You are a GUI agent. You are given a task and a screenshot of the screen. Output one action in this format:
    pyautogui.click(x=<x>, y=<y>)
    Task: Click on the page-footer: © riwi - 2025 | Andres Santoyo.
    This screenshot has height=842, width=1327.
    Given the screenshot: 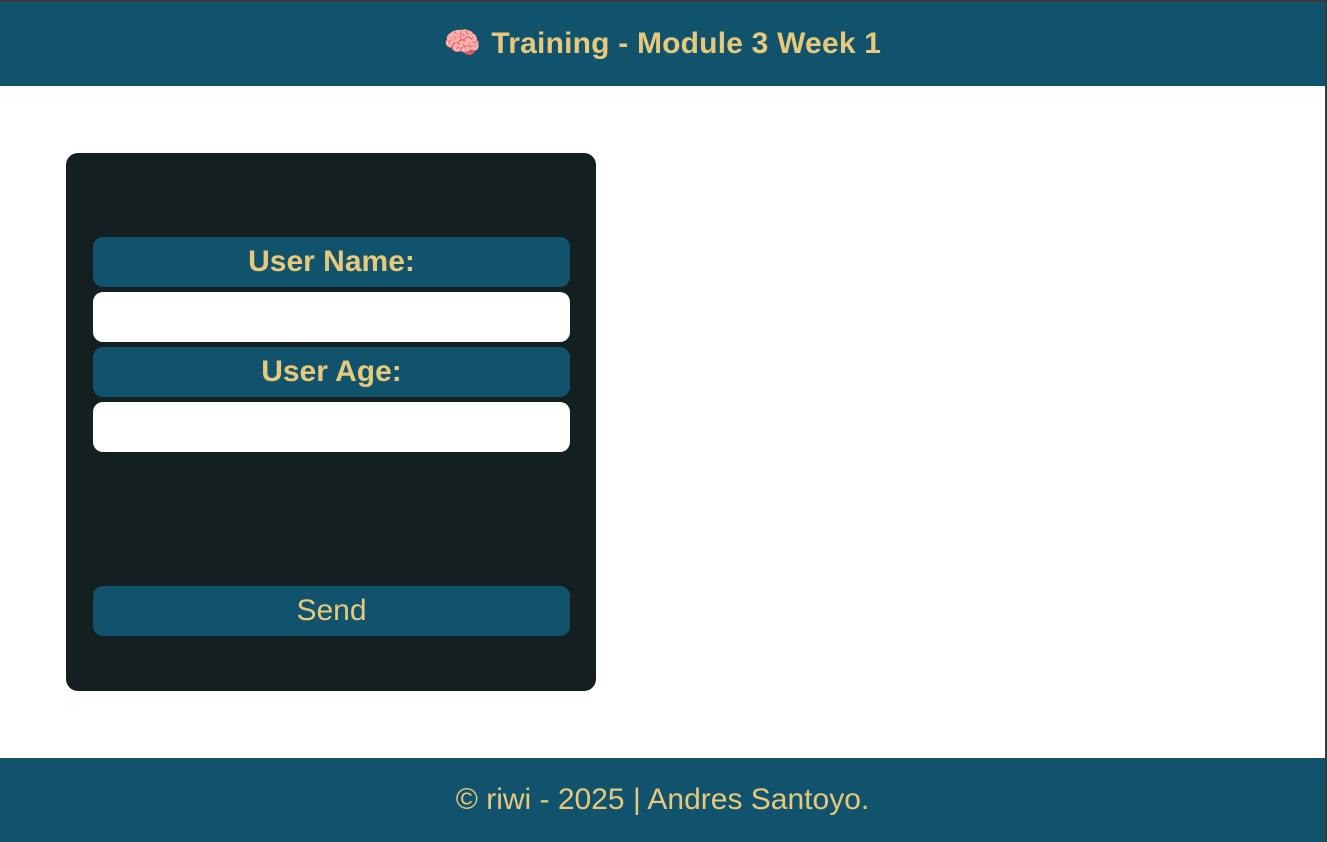 What is the action you would take?
    pyautogui.click(x=662, y=800)
    